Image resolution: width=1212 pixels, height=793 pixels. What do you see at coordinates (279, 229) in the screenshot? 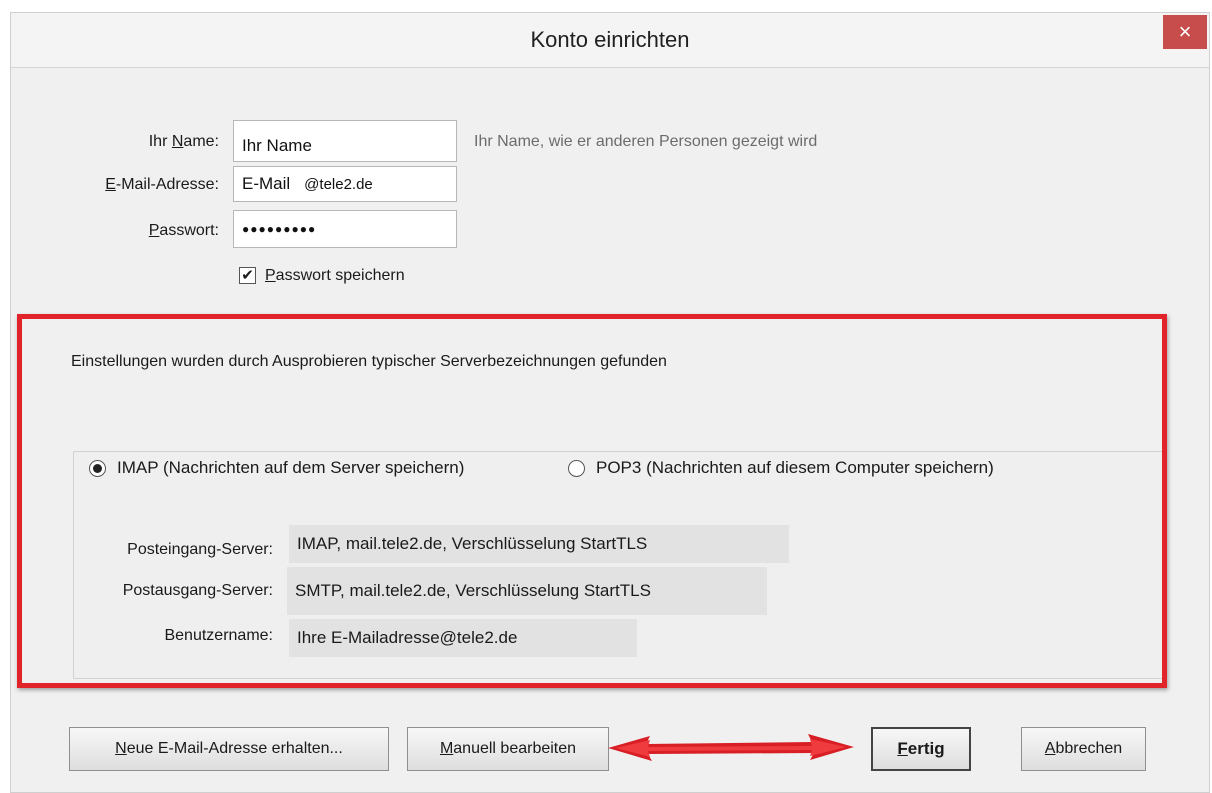
I see `password-value: ●●●●●●●●●` at bounding box center [279, 229].